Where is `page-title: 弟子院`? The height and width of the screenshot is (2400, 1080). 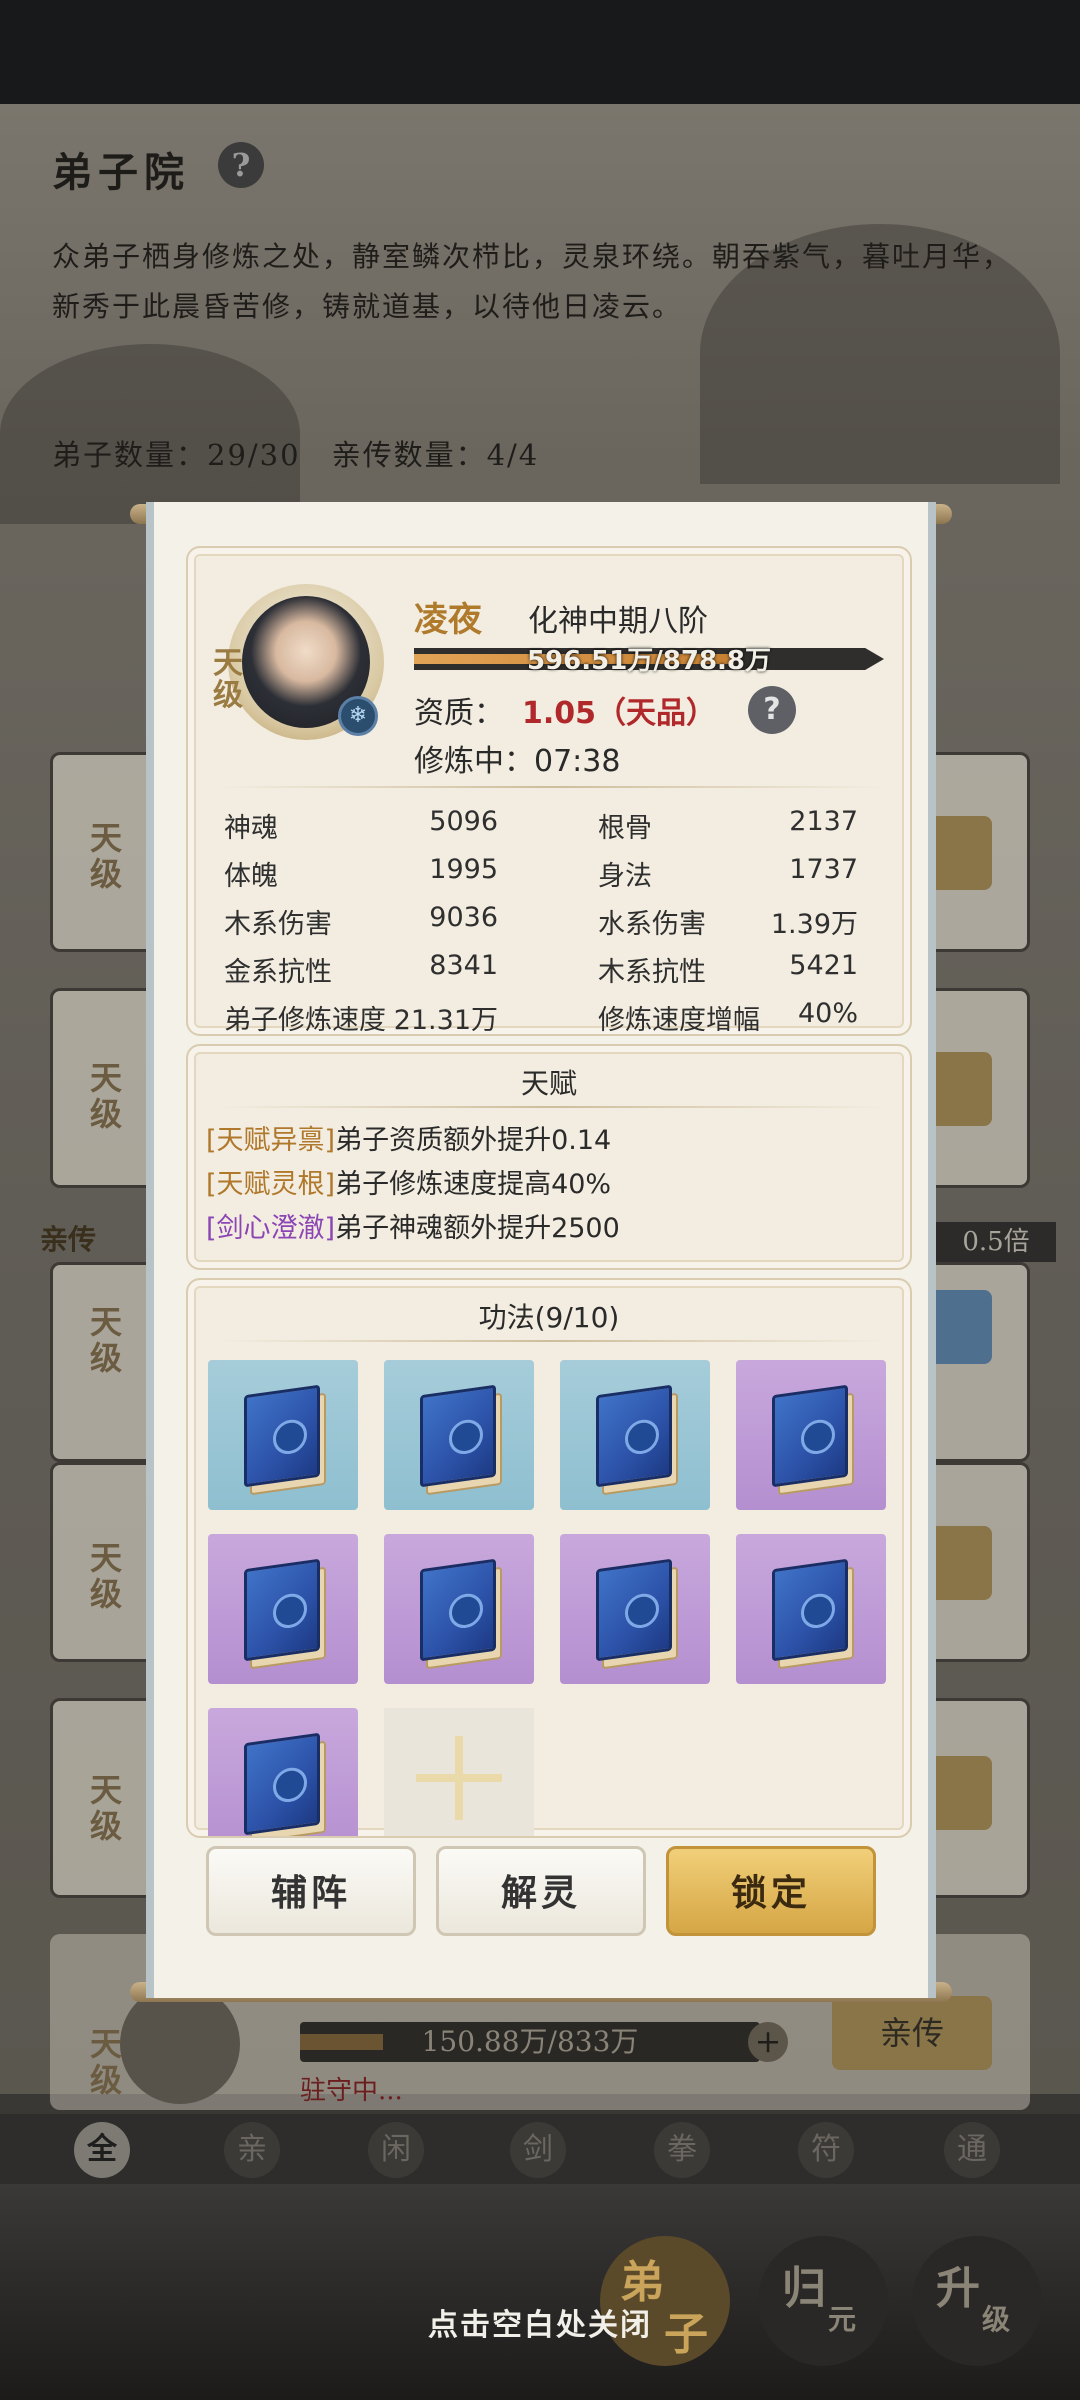 page-title: 弟子院 is located at coordinates (121, 172).